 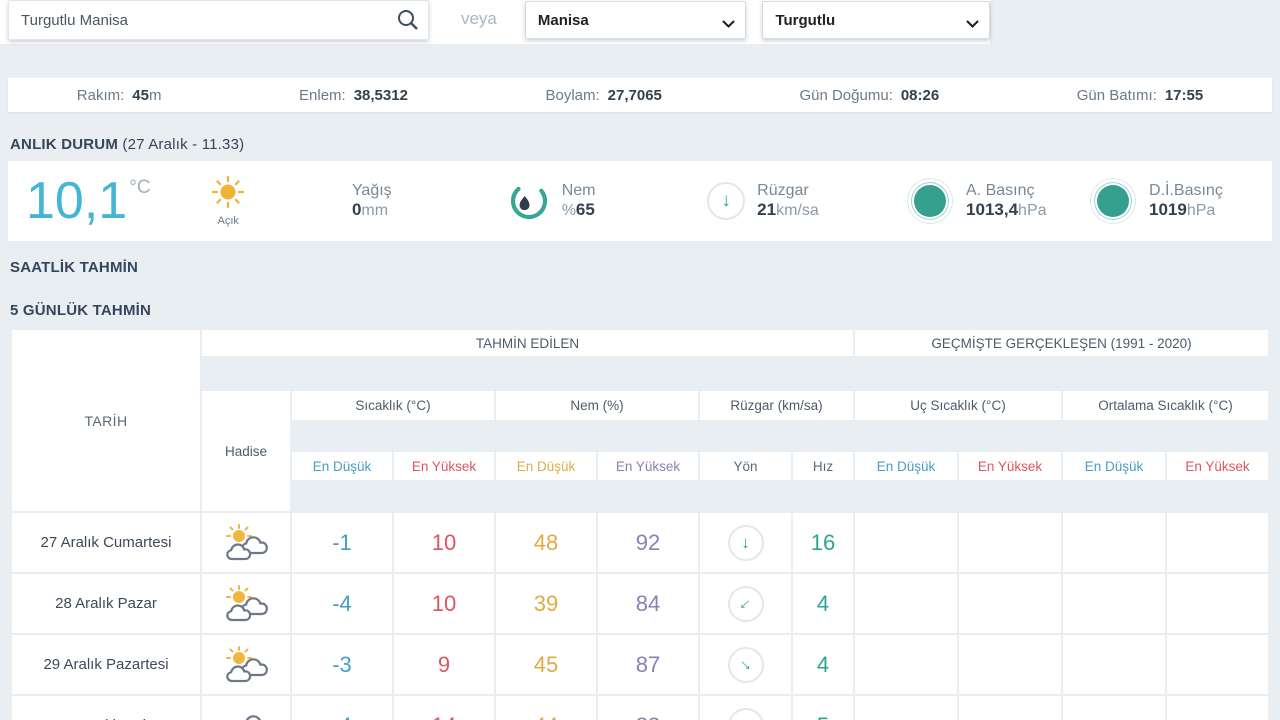 I want to click on subheader-temp-min: En Düşük, so click(x=342, y=466).